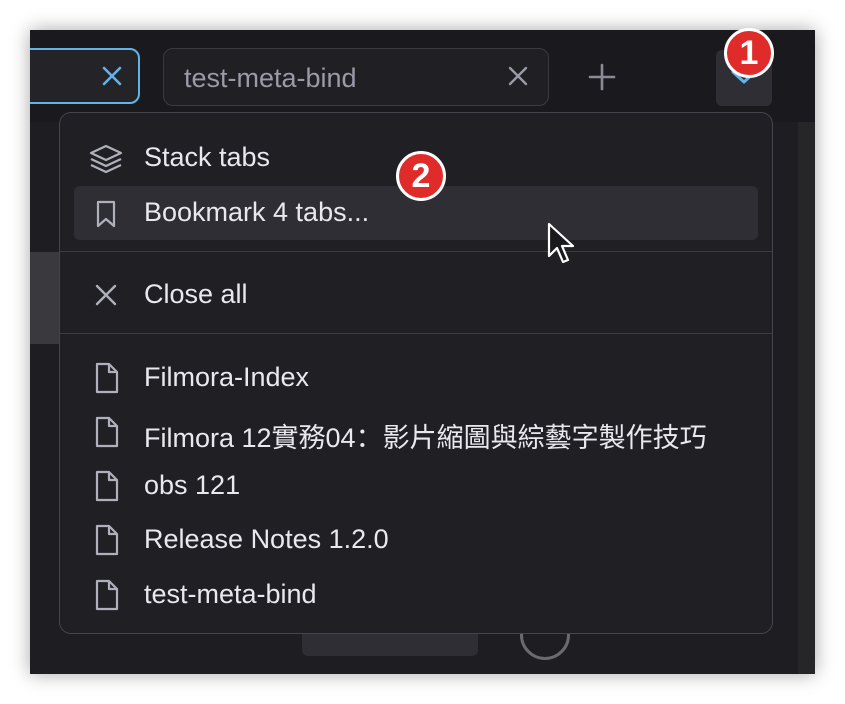 The height and width of the screenshot is (704, 845). What do you see at coordinates (227, 377) in the screenshot?
I see `open-tab-label: Filmora-Index` at bounding box center [227, 377].